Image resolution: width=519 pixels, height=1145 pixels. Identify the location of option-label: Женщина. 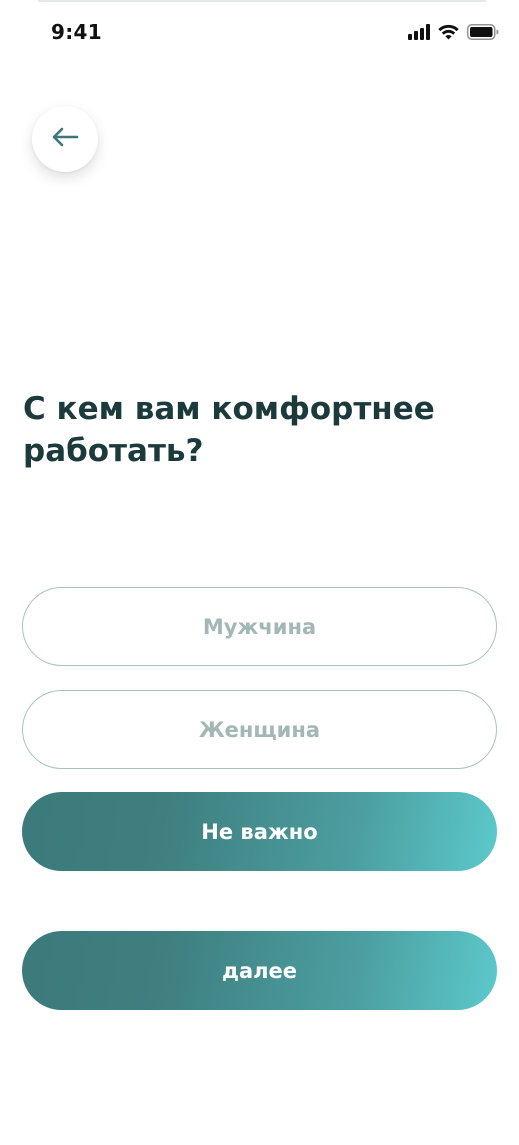
(259, 729).